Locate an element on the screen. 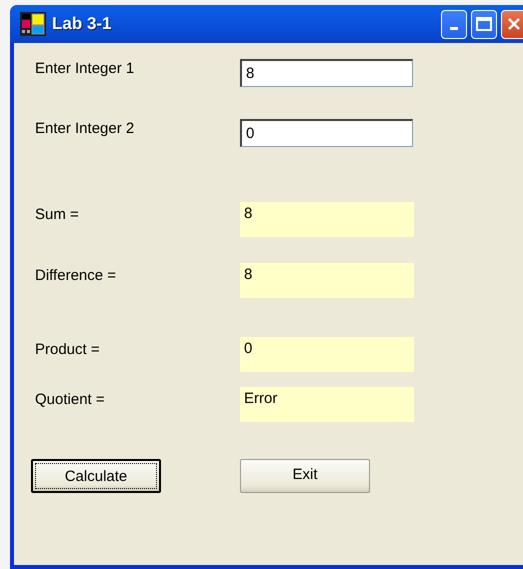 The height and width of the screenshot is (569, 523). maximize-icon is located at coordinates (484, 24).